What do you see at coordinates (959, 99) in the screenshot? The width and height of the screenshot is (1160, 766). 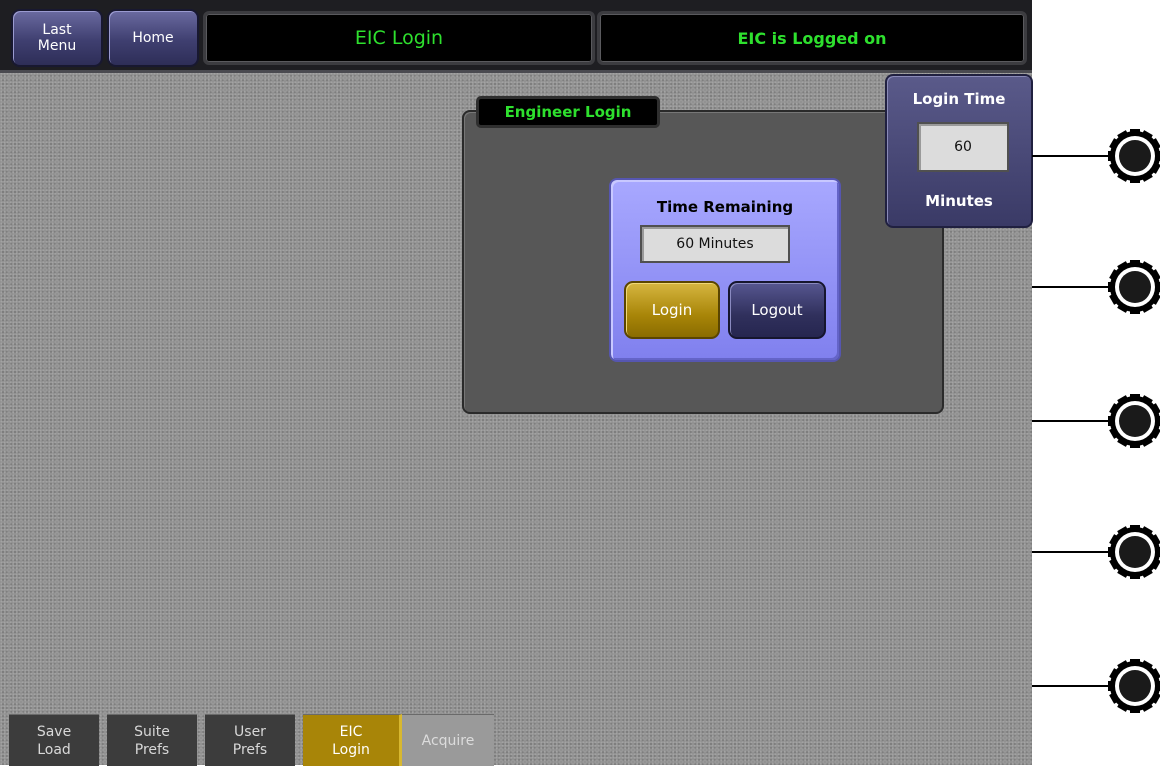 I see `login-time-label: Login Time` at bounding box center [959, 99].